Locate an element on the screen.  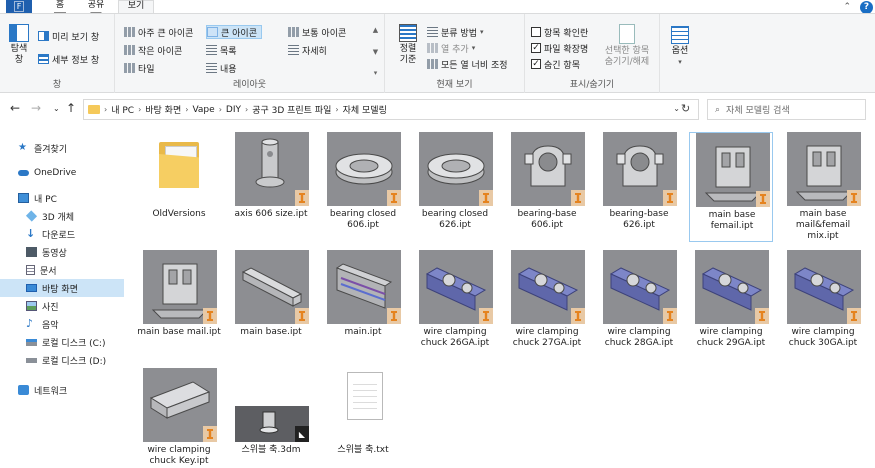
forward-arrow-icon: → is located at coordinates (36, 108).